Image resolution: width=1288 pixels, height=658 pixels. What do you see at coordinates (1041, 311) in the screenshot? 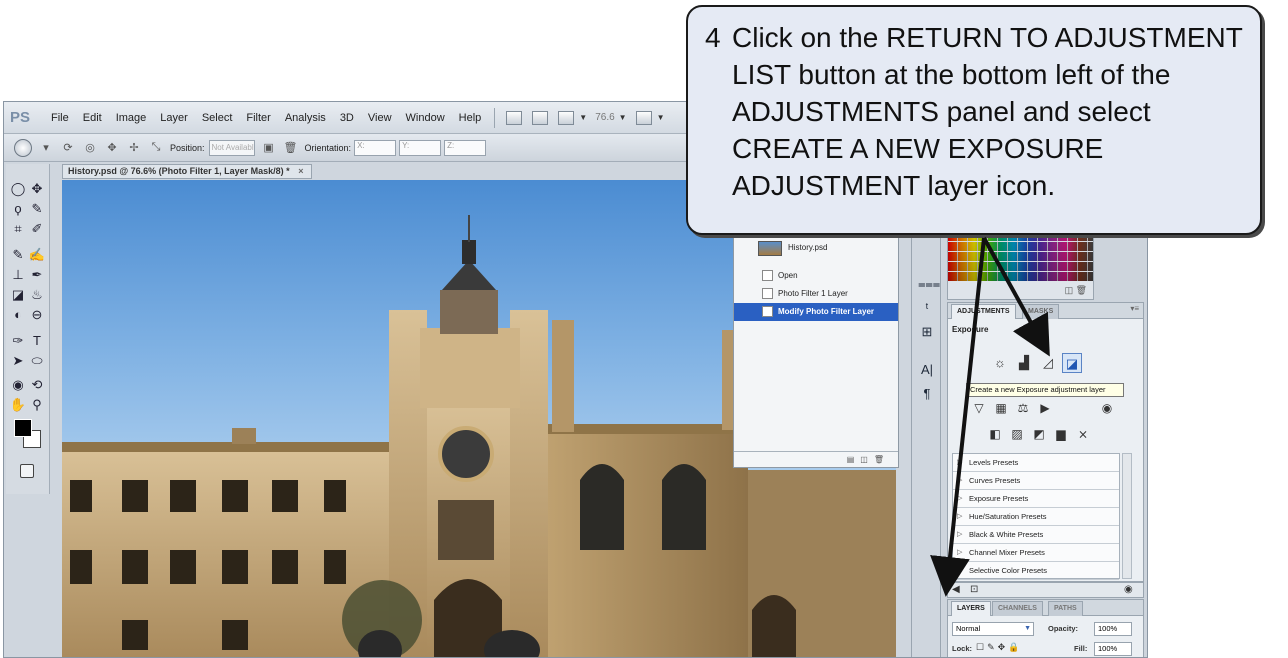
I see `tab-masks: MASKS` at bounding box center [1041, 311].